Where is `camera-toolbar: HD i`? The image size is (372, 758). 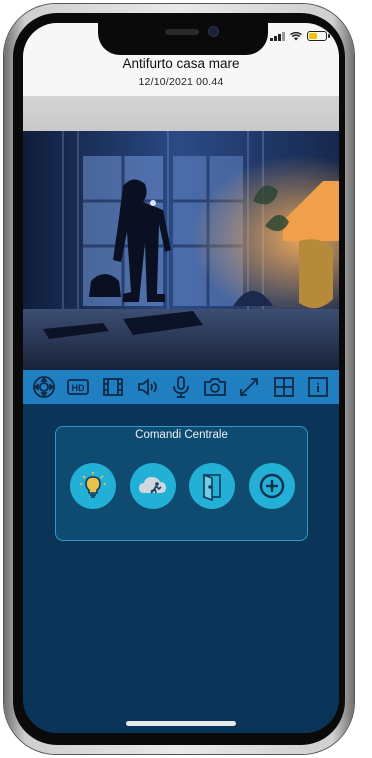 camera-toolbar: HD i is located at coordinates (181, 387).